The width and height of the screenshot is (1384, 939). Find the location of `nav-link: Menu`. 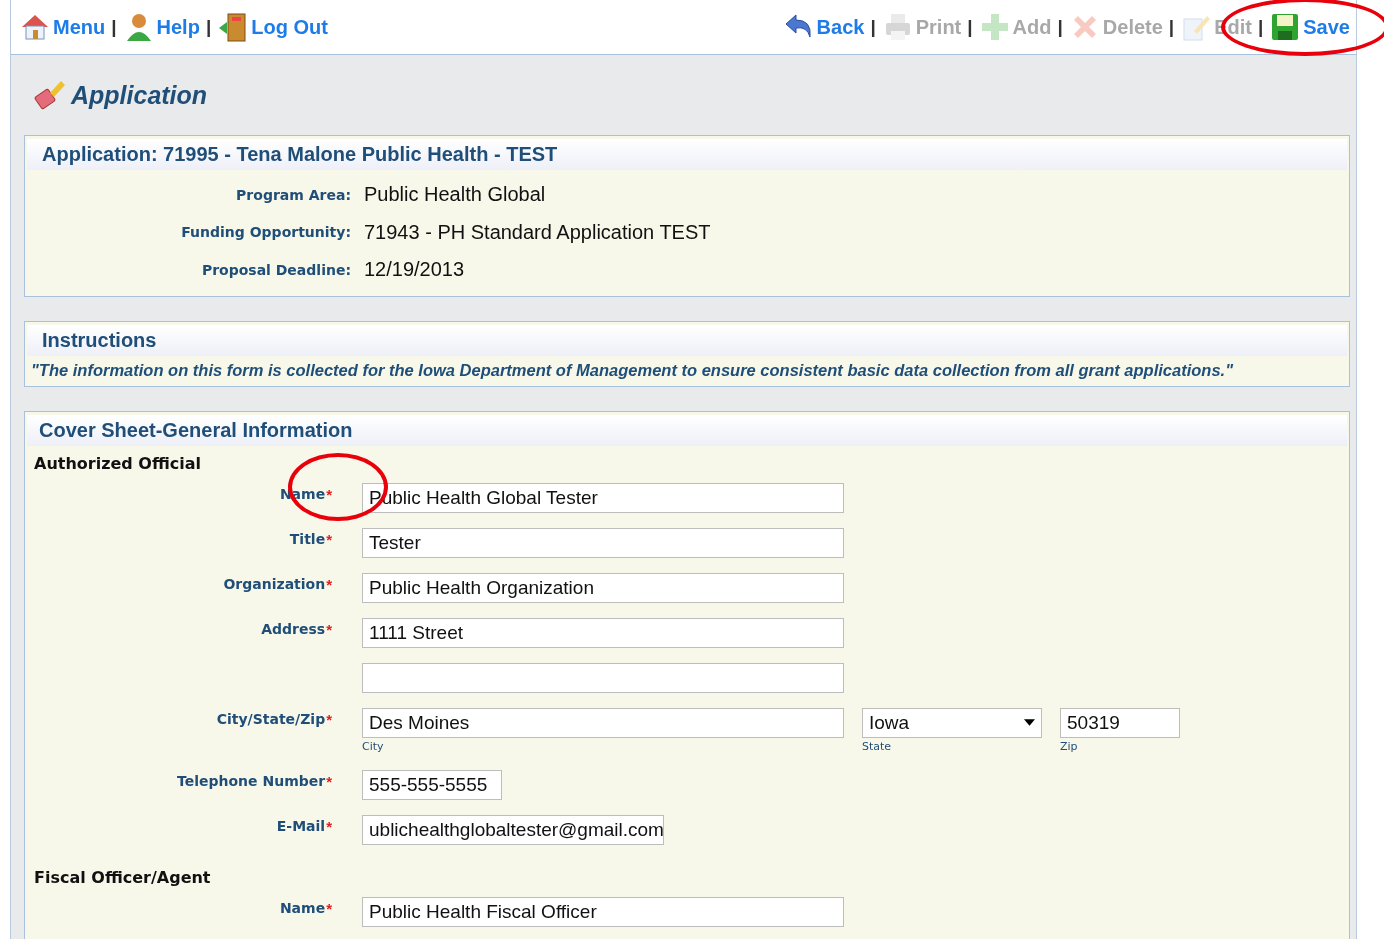

nav-link: Menu is located at coordinates (62, 27).